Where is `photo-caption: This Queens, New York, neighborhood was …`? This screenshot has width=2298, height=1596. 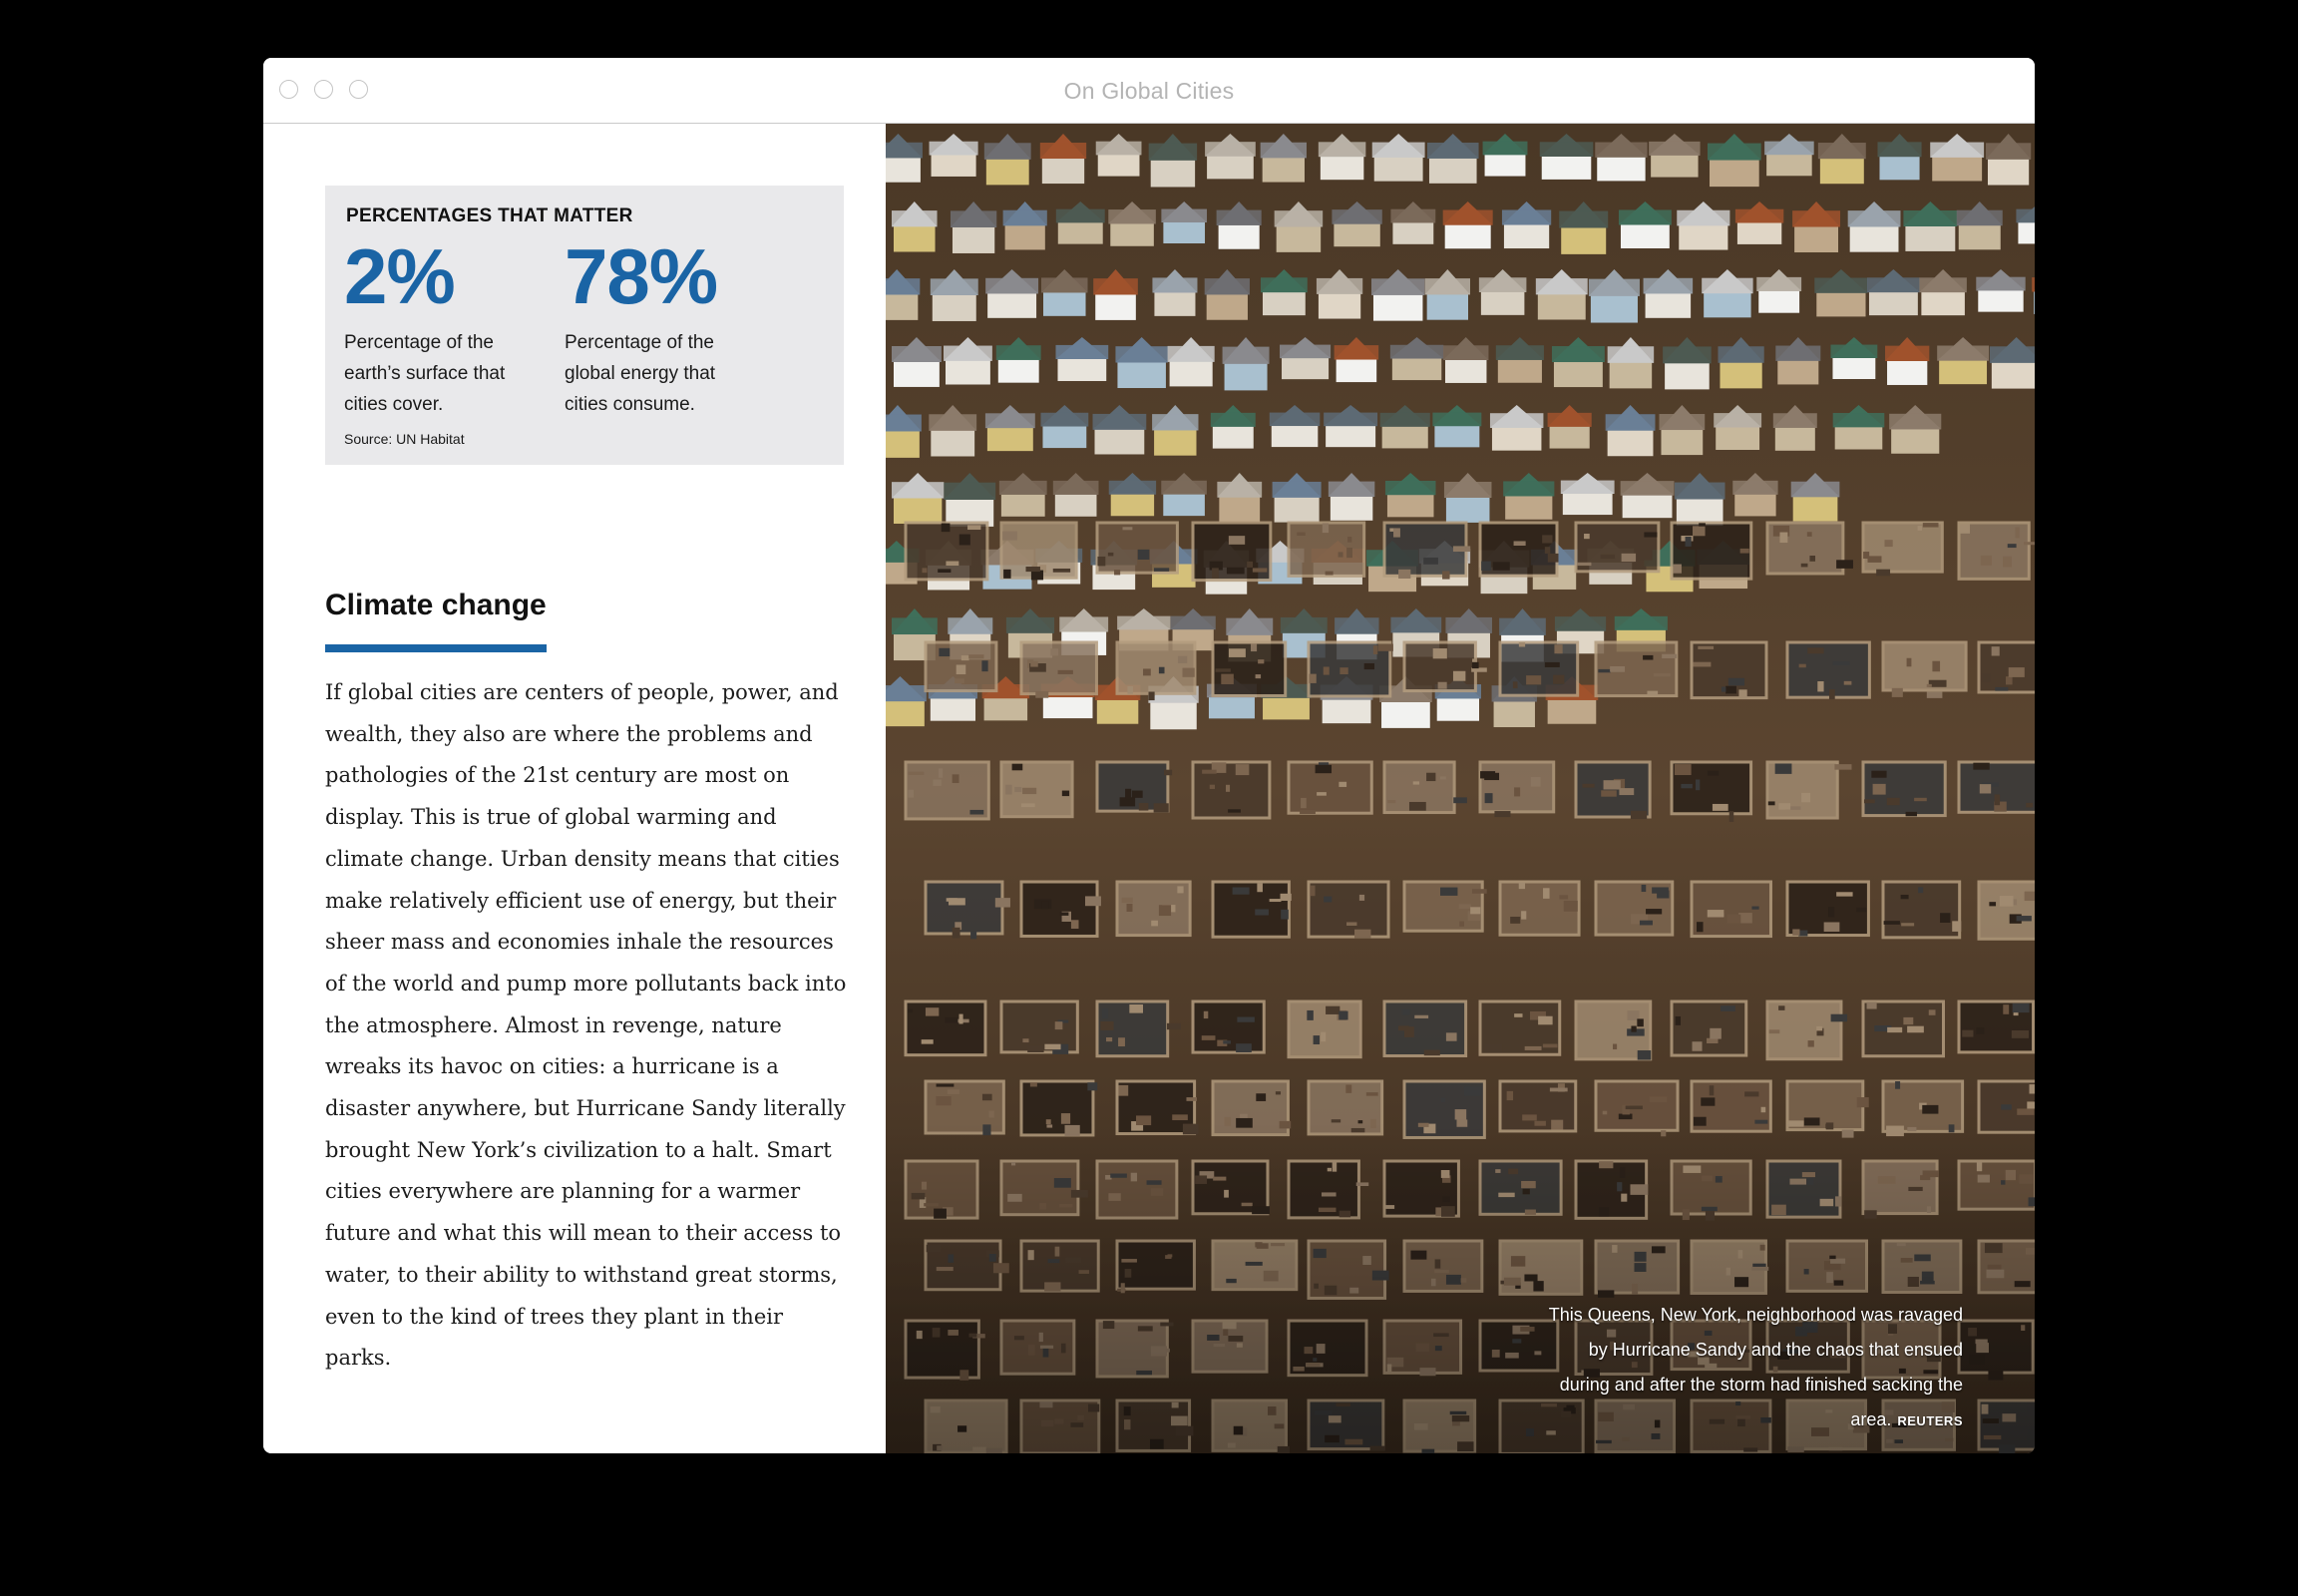 photo-caption: This Queens, New York, neighborhood was … is located at coordinates (1753, 1368).